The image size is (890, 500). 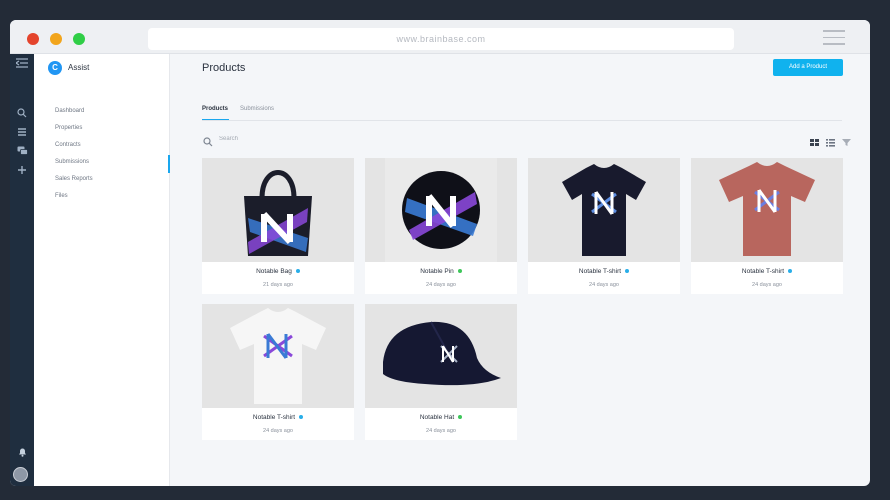 I want to click on app-name: Assist, so click(x=79, y=67).